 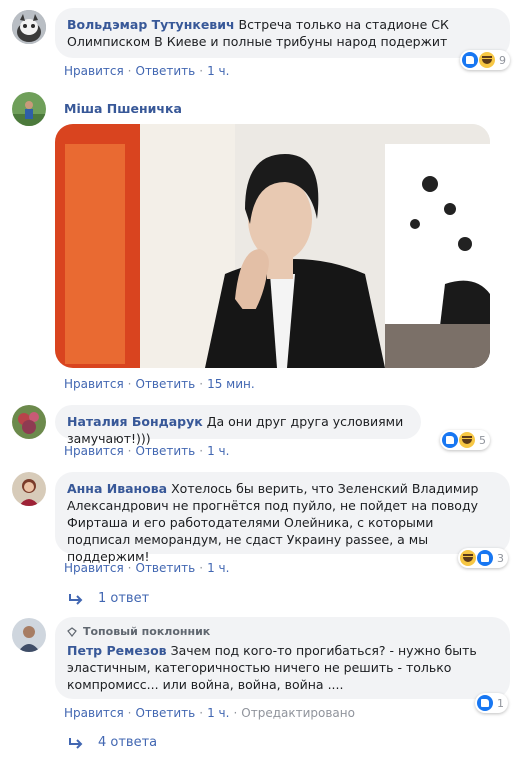 I want to click on comment-author: Вольдэмар Тутункевич, so click(x=151, y=24).